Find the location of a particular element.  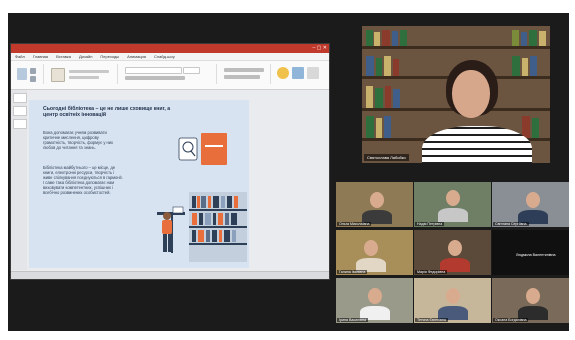

shapes-icon is located at coordinates (283, 73).